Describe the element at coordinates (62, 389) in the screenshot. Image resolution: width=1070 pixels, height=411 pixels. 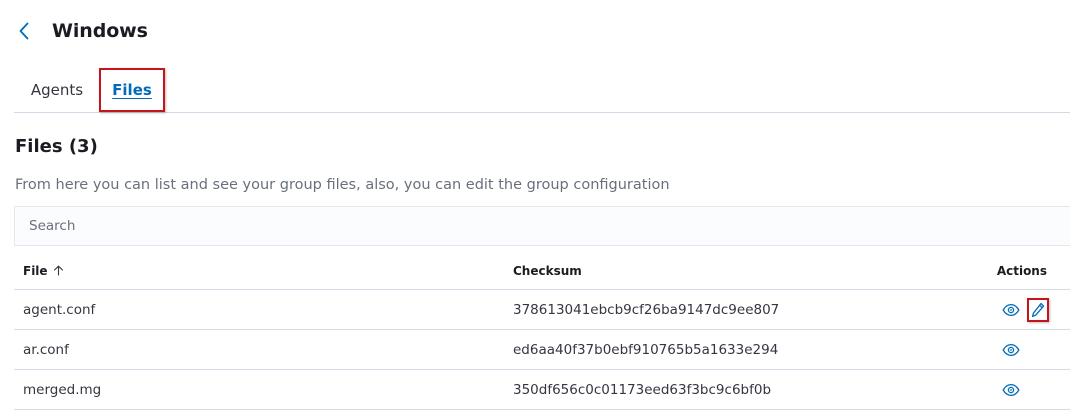
I see `file-name: merged.mg` at that location.